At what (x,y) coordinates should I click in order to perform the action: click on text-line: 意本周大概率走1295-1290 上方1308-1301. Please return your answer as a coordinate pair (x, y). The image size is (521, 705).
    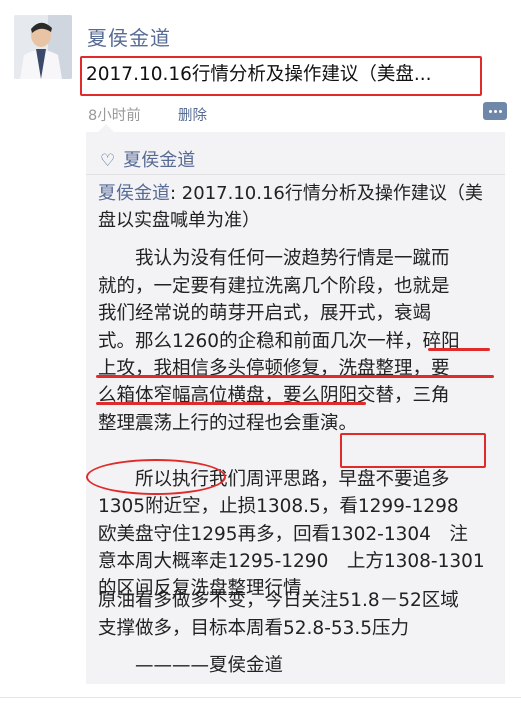
    Looking at the image, I should click on (291, 561).